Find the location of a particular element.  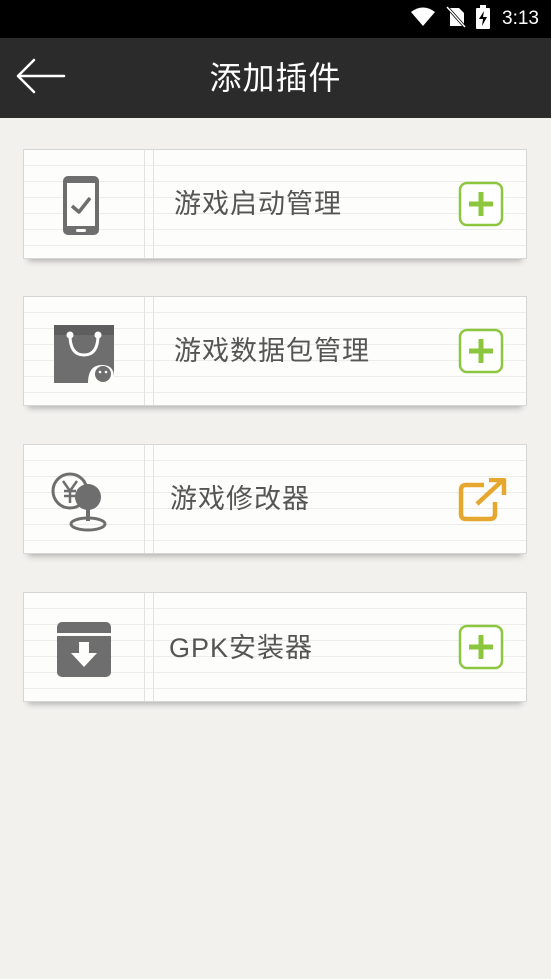

status-time: 3:13 is located at coordinates (520, 18).